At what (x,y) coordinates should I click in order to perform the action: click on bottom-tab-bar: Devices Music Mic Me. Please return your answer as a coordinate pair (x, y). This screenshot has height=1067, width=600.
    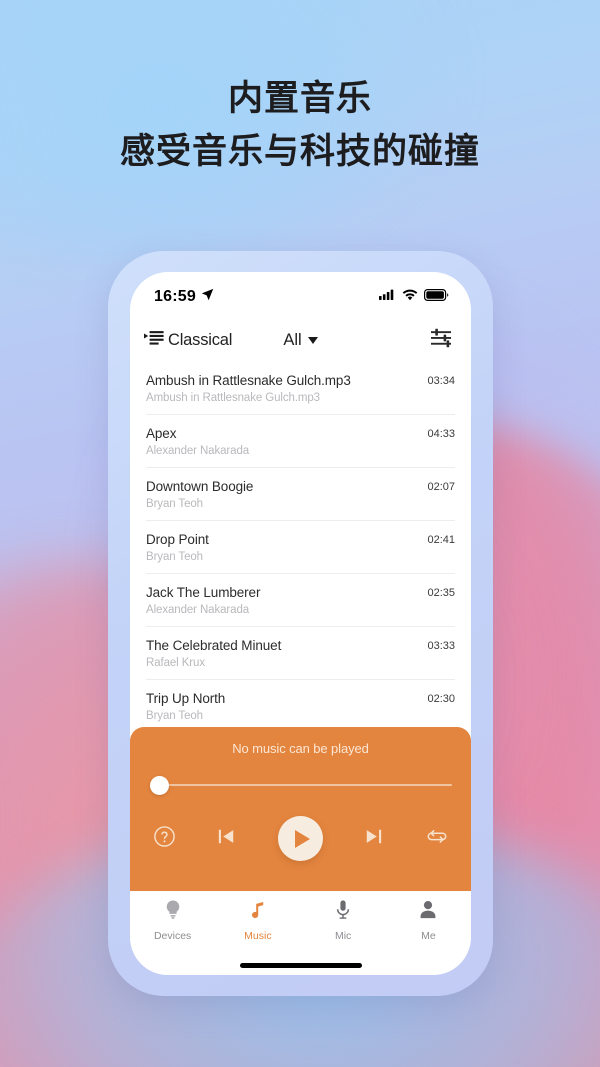
    Looking at the image, I should click on (300, 923).